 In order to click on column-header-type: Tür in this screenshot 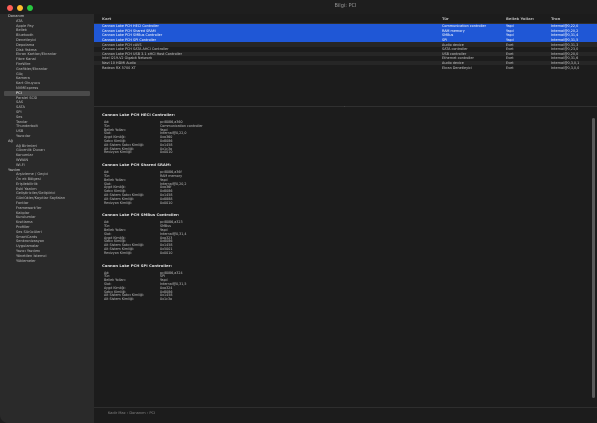, I will do `click(445, 18)`.